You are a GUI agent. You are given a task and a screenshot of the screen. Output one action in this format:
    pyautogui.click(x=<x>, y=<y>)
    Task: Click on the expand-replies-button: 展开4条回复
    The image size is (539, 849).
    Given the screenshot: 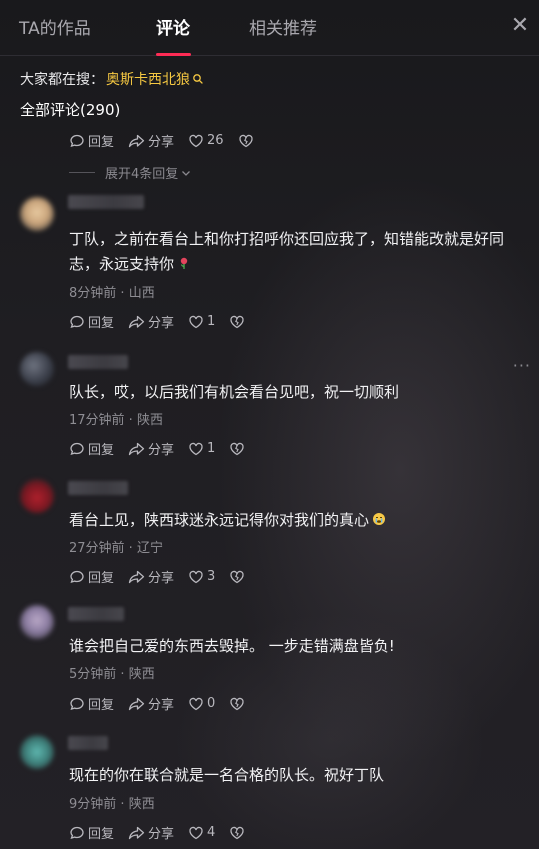 What is the action you would take?
    pyautogui.click(x=130, y=172)
    